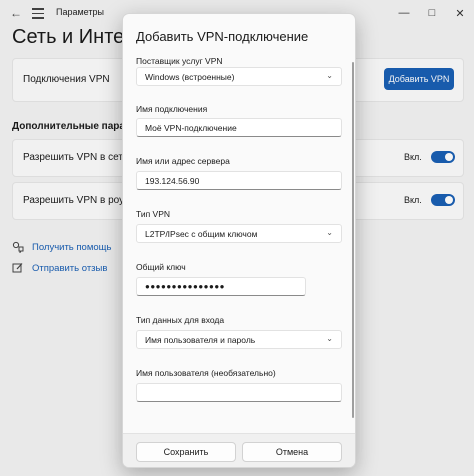 The height and width of the screenshot is (476, 474). I want to click on vpn-type-value: L2TP/IPsec с общим ключом, so click(201, 233).